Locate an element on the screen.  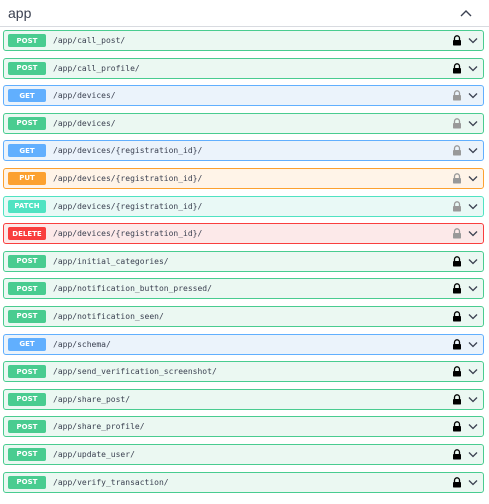
operation-get-row: GET/app/devices/{registration_id}/ is located at coordinates (243, 151).